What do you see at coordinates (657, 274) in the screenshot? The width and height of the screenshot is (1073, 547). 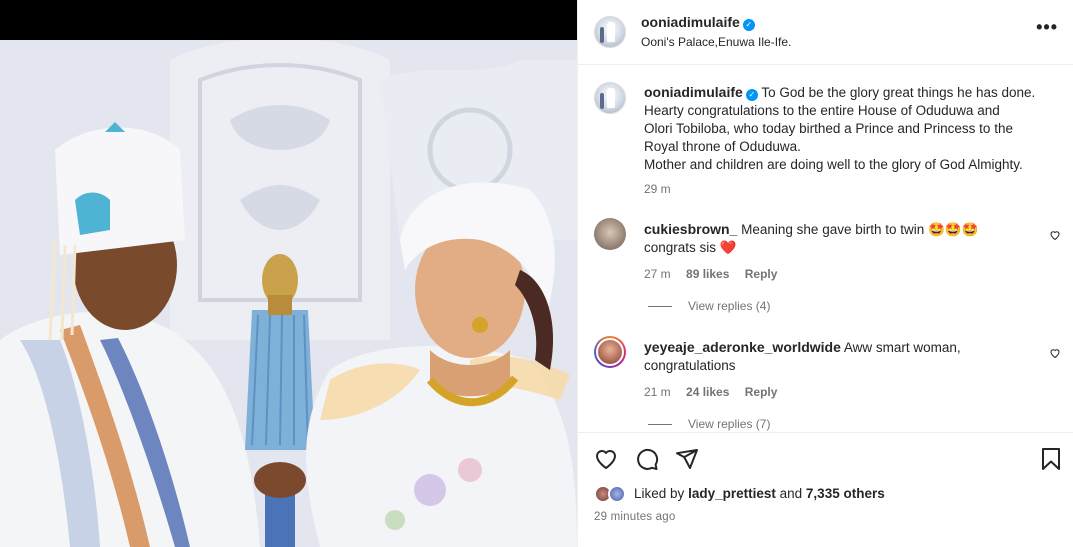 I see `comment-time: 27 m` at bounding box center [657, 274].